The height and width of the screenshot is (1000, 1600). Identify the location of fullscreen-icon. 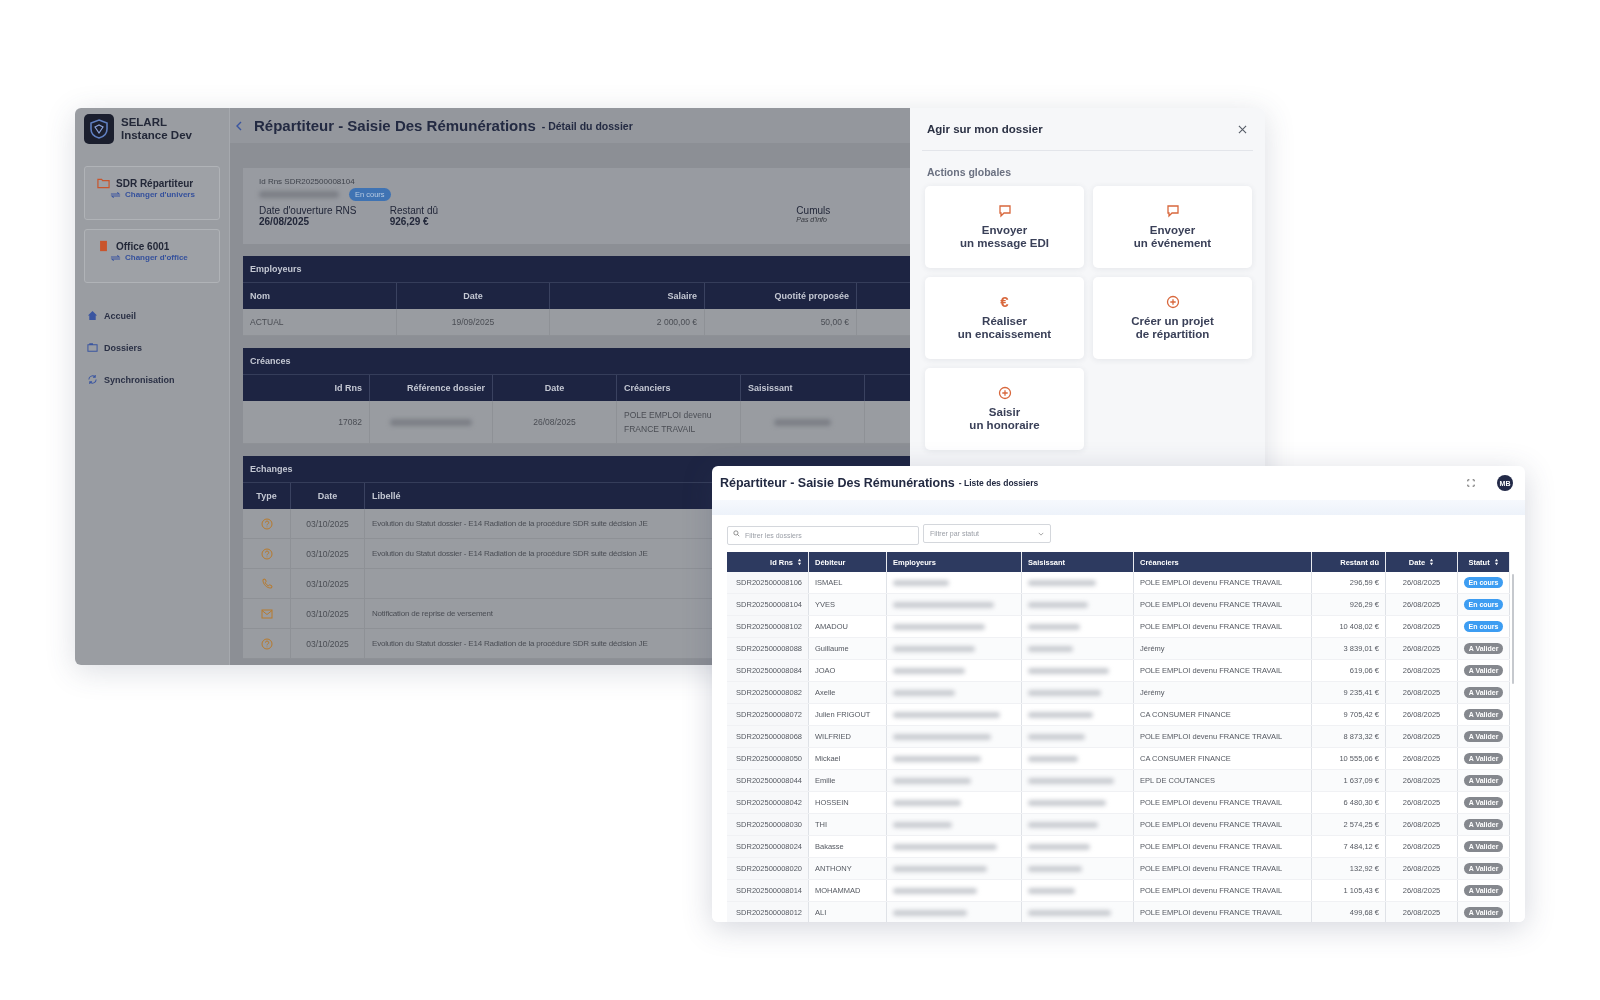
(1471, 483).